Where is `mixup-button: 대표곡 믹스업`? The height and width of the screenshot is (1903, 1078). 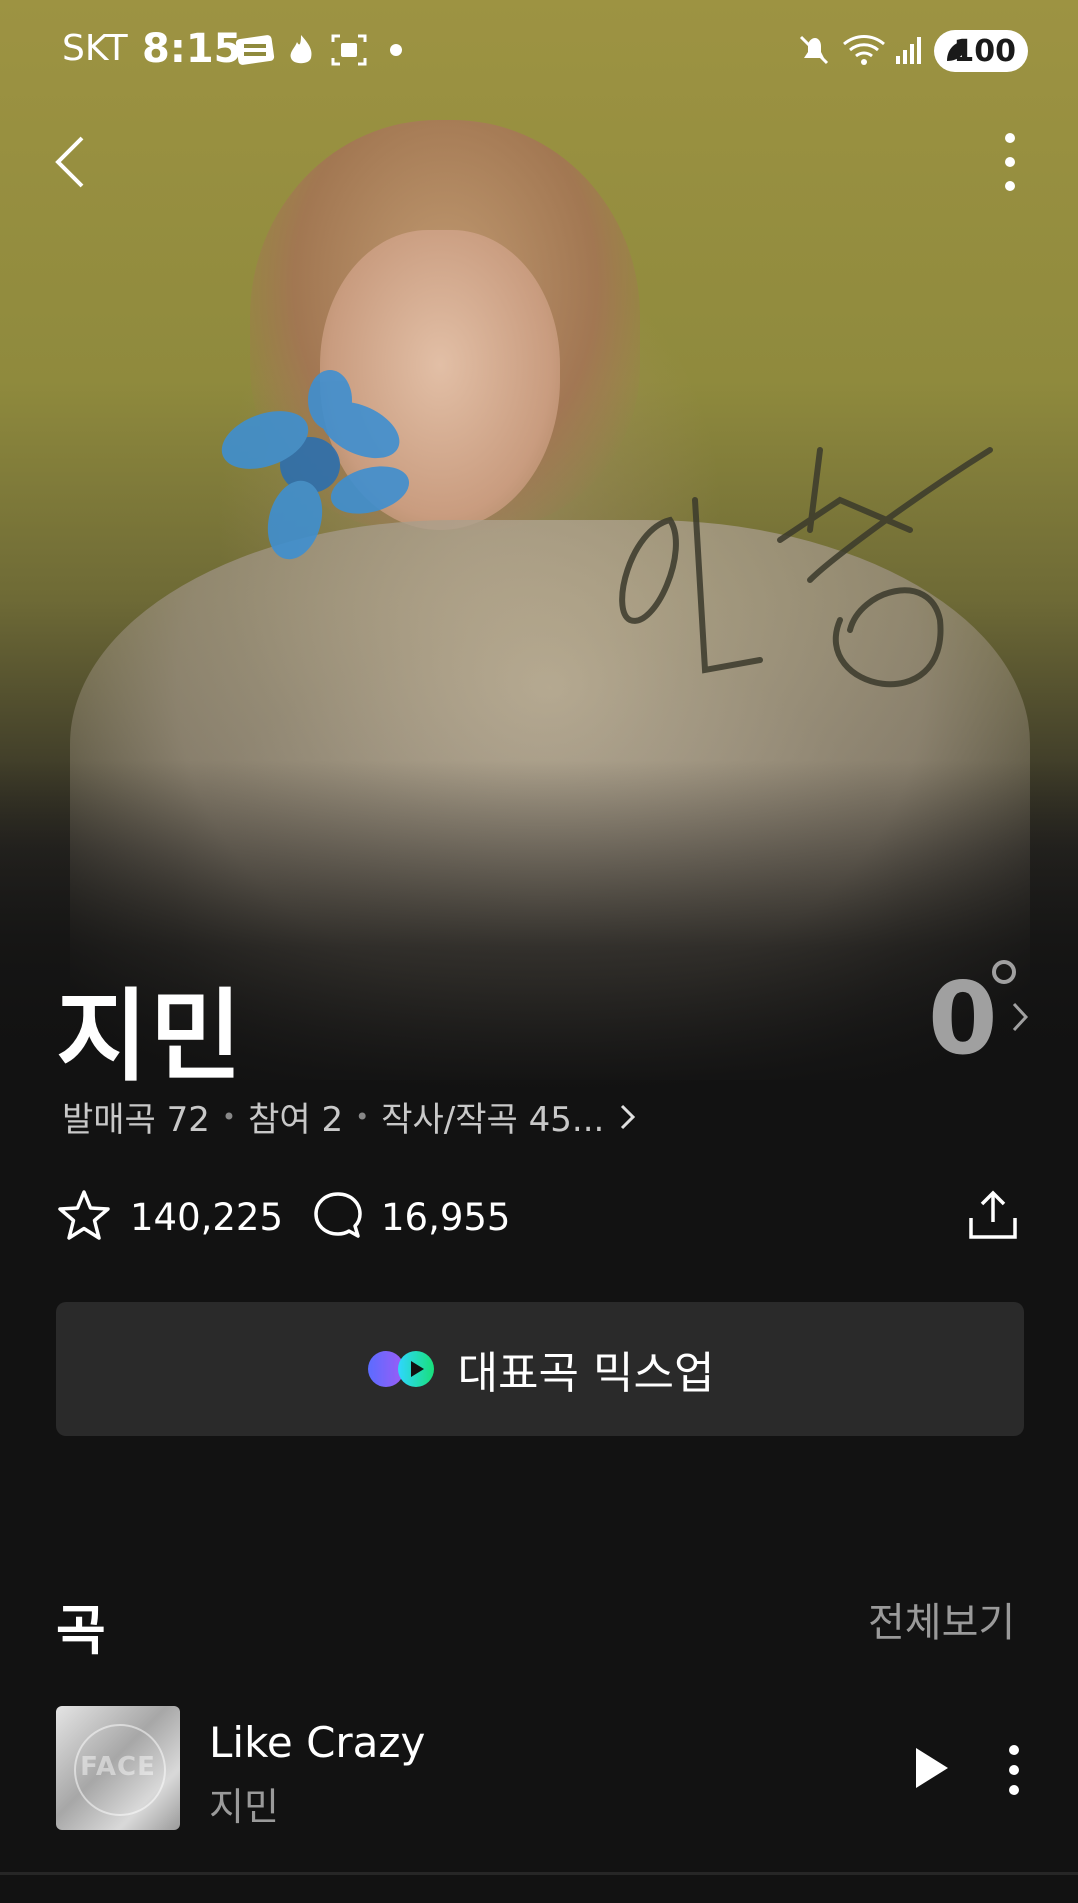
mixup-button: 대표곡 믹스업 is located at coordinates (540, 1369).